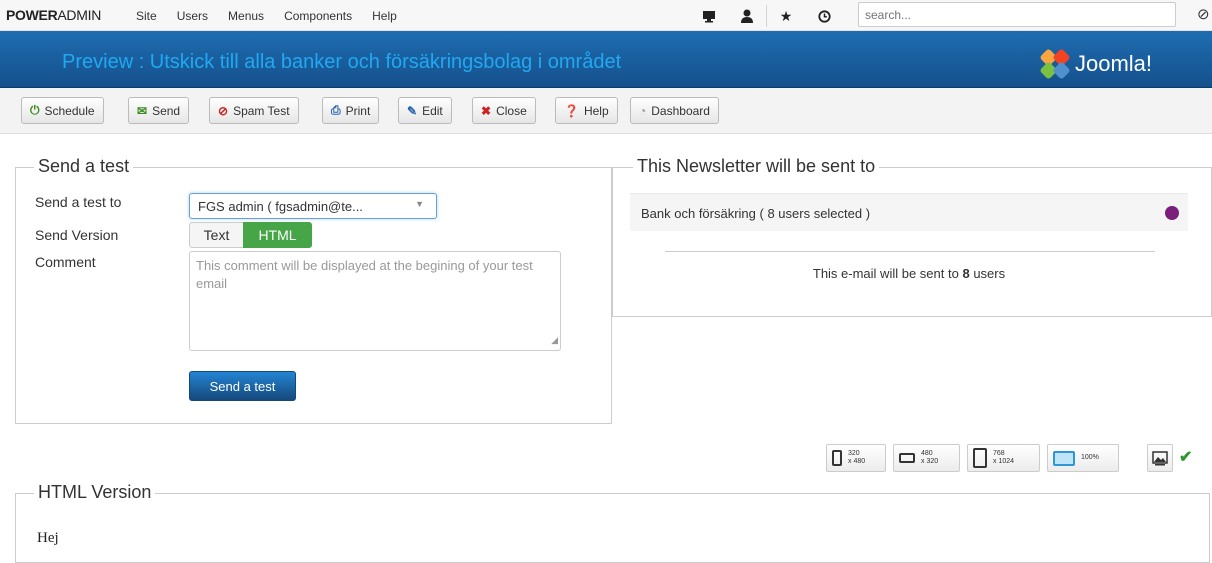  I want to click on recipient-list-label: Bank och försäkring ( 8 users selected ), so click(756, 213).